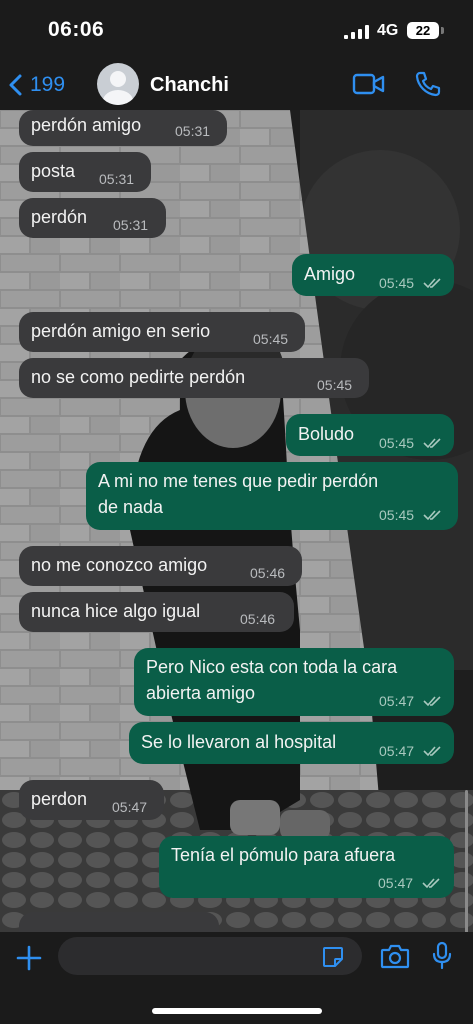 This screenshot has width=473, height=1024. I want to click on sticker-icon, so click(333, 957).